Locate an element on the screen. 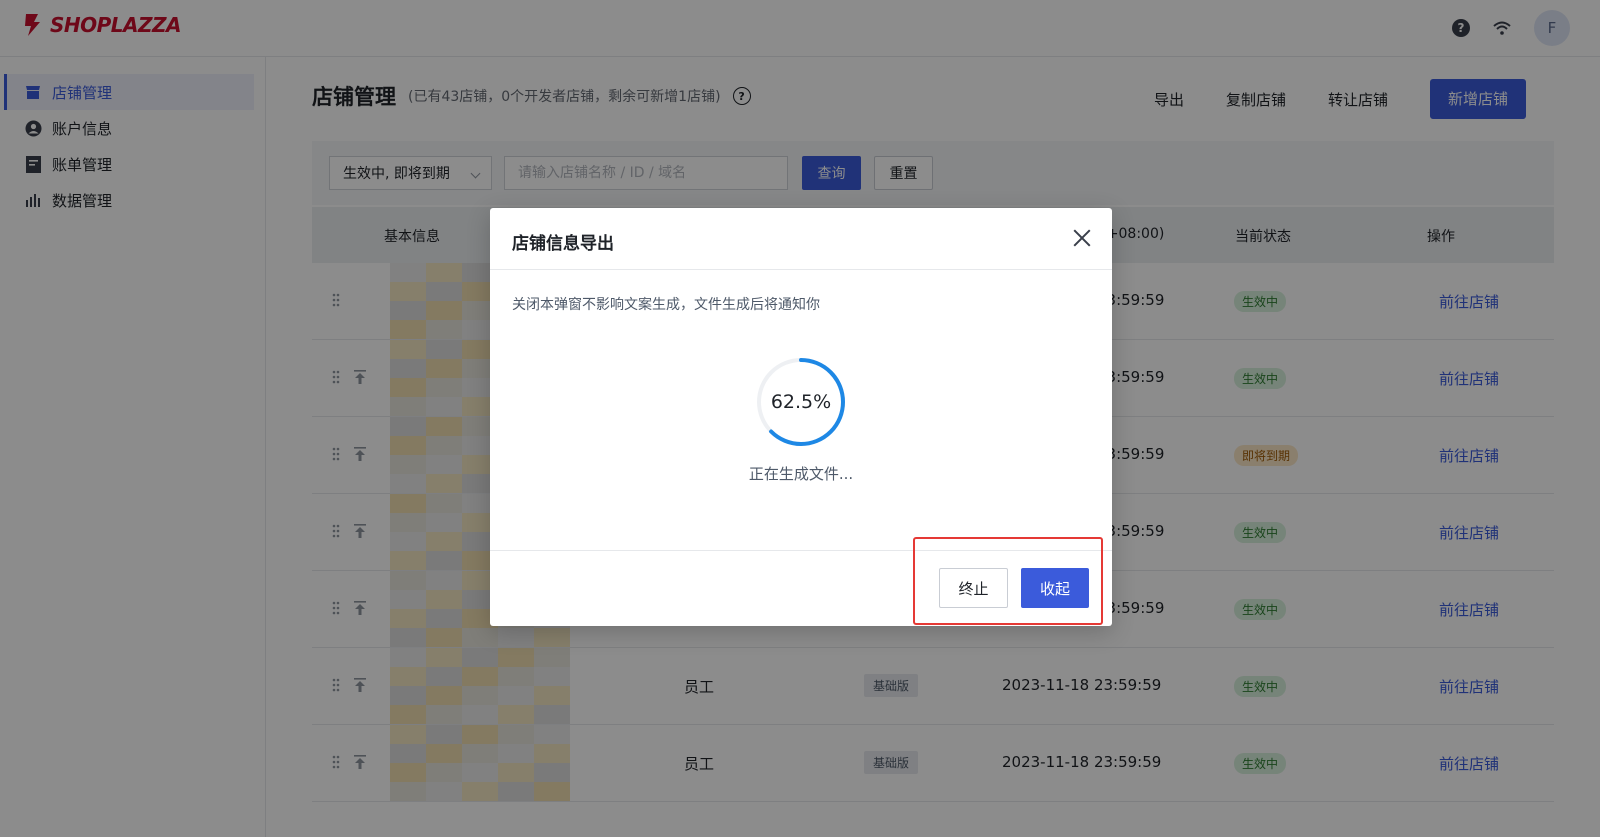 This screenshot has width=1600, height=837. progress-percent: 62.5% is located at coordinates (801, 402).